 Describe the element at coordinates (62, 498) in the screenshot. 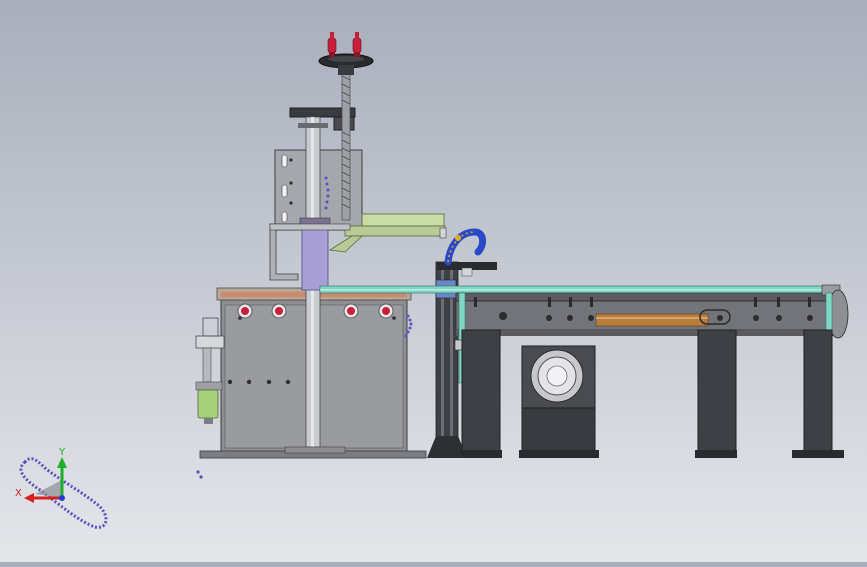

I see `z-axis-arrow` at that location.